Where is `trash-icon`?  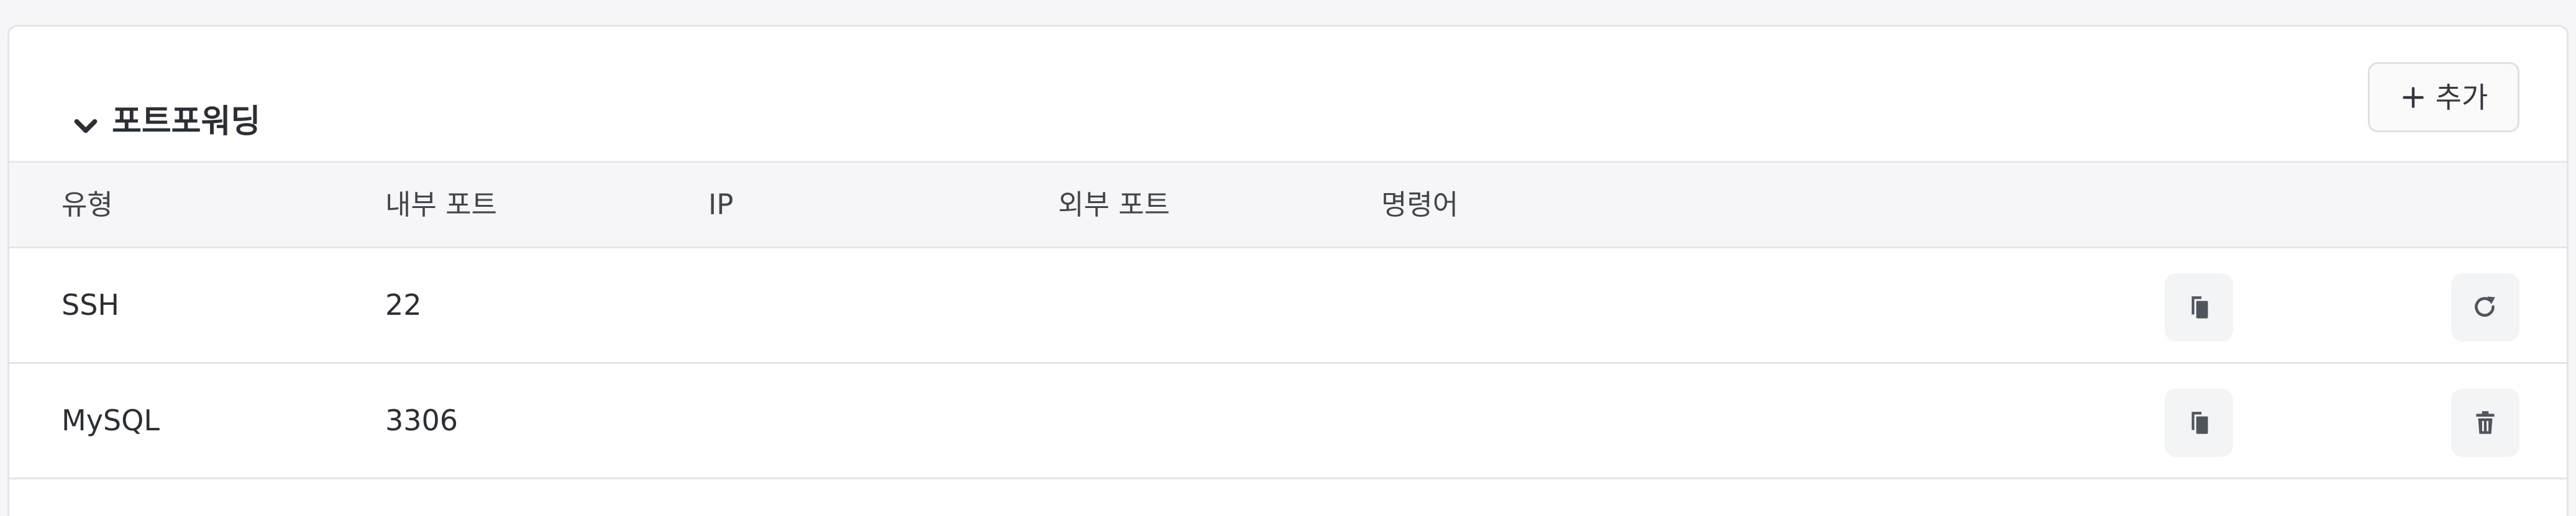
trash-icon is located at coordinates (2485, 423).